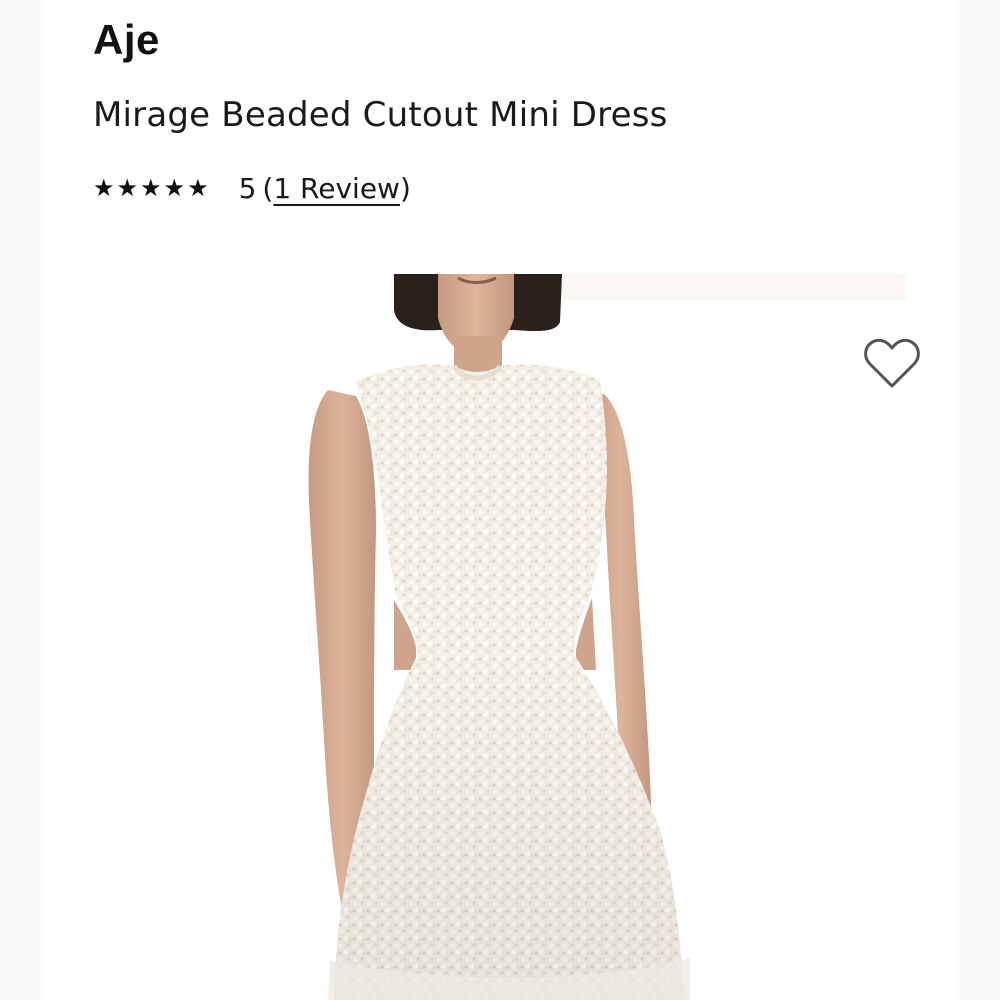 This screenshot has height=1000, width=1000. What do you see at coordinates (380, 115) in the screenshot?
I see `product-title: Mirage Beaded Cutout Mini Dress` at bounding box center [380, 115].